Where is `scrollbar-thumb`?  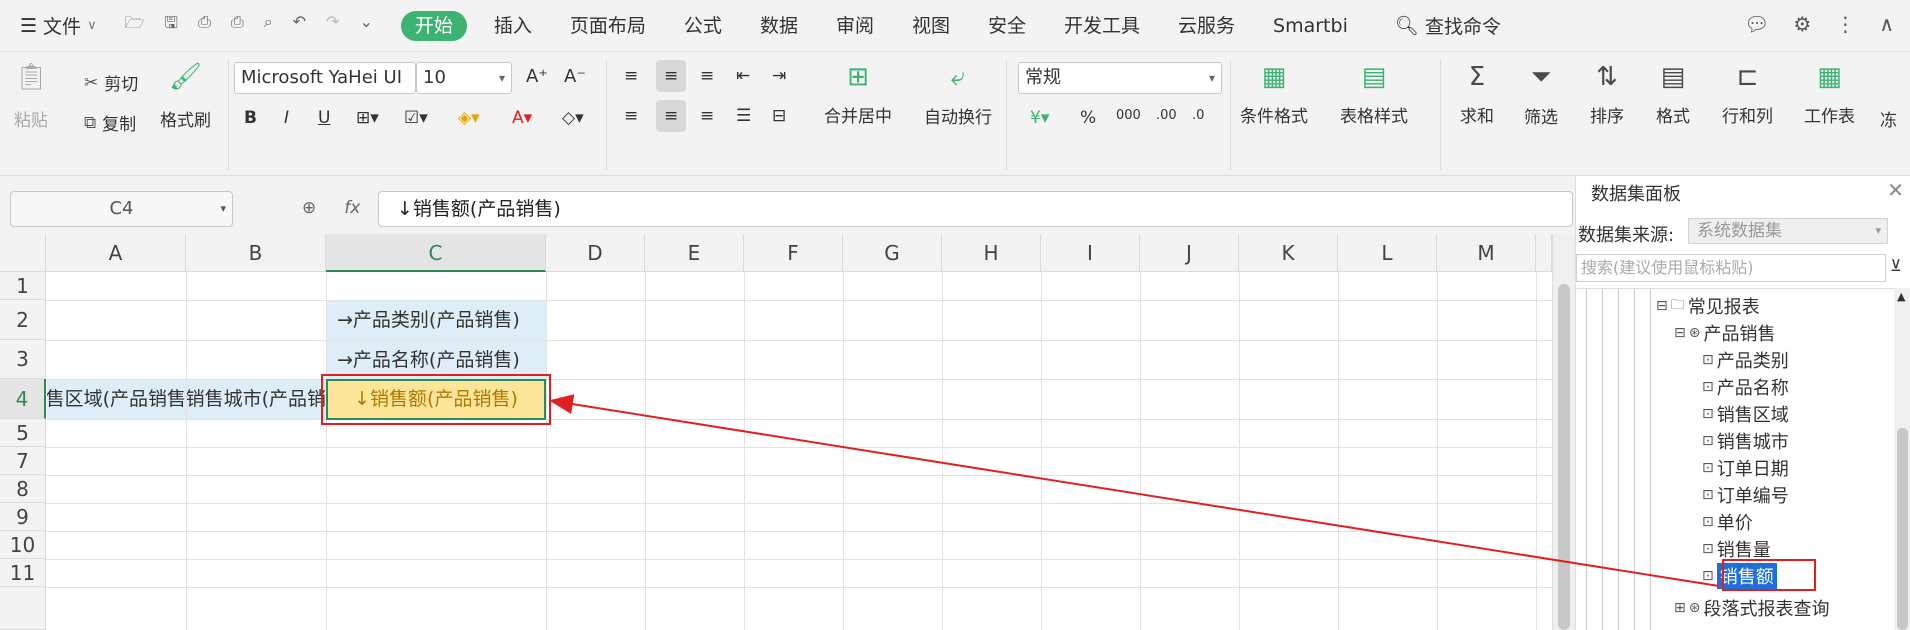
scrollbar-thumb is located at coordinates (1902, 529).